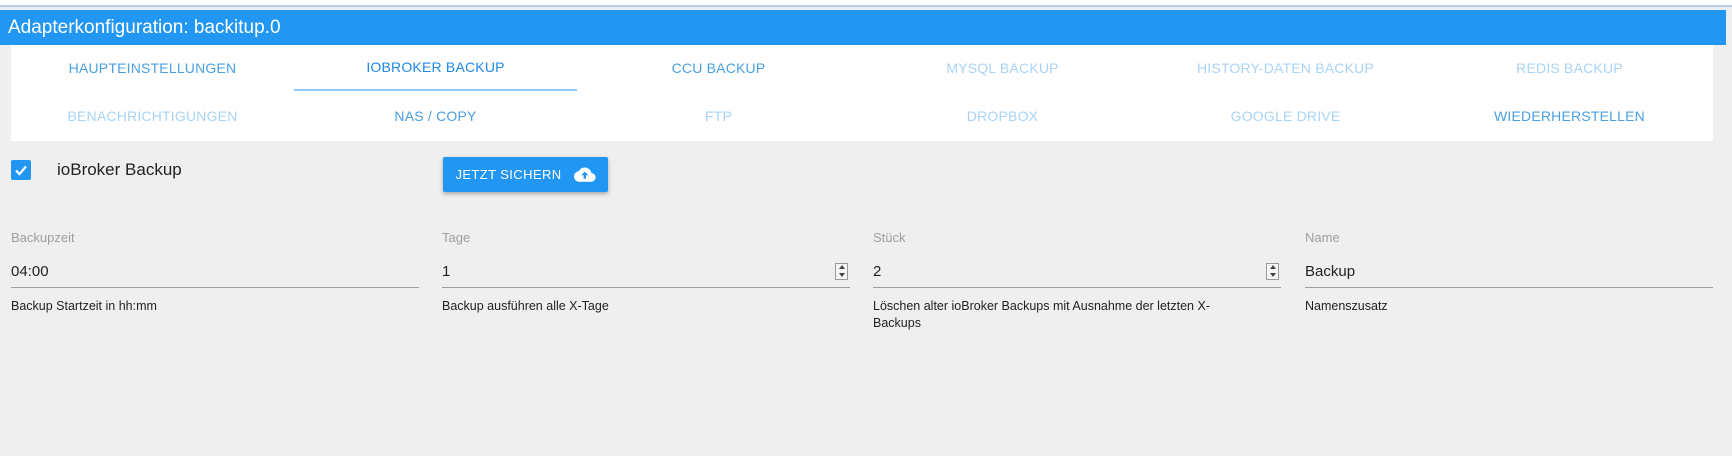 This screenshot has height=456, width=1732. Describe the element at coordinates (1285, 116) in the screenshot. I see `tab-google-drive: GOOGLE DRIVE` at that location.